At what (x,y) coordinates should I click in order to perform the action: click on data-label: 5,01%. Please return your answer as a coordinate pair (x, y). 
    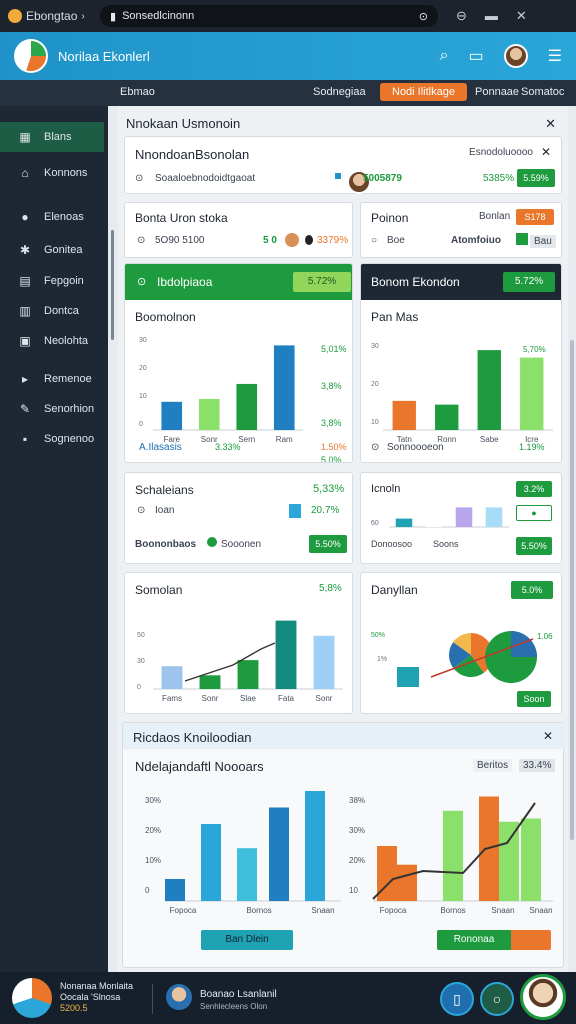
    Looking at the image, I should click on (334, 349).